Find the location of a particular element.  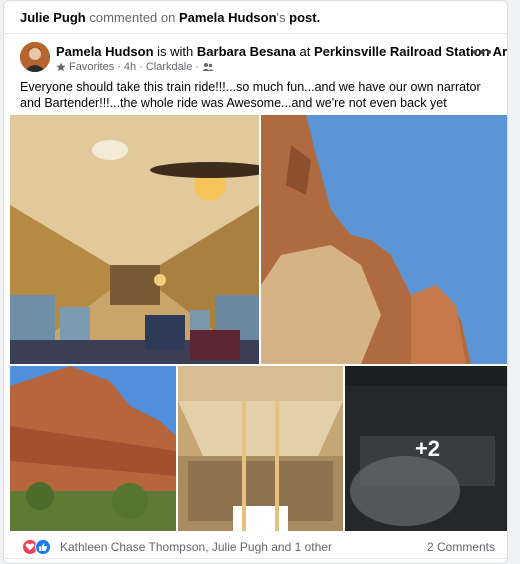

avatar is located at coordinates (35, 57).